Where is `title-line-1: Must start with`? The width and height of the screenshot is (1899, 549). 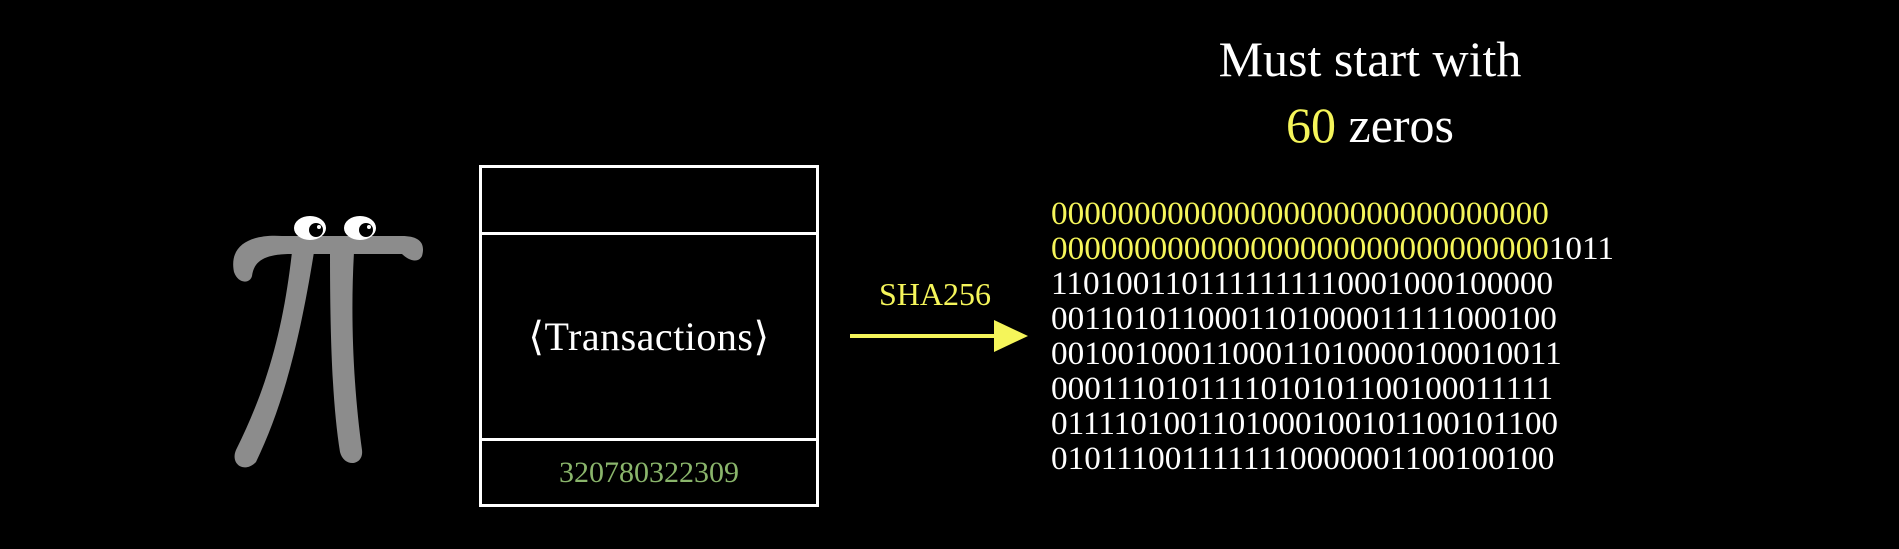 title-line-1: Must start with is located at coordinates (1370, 59).